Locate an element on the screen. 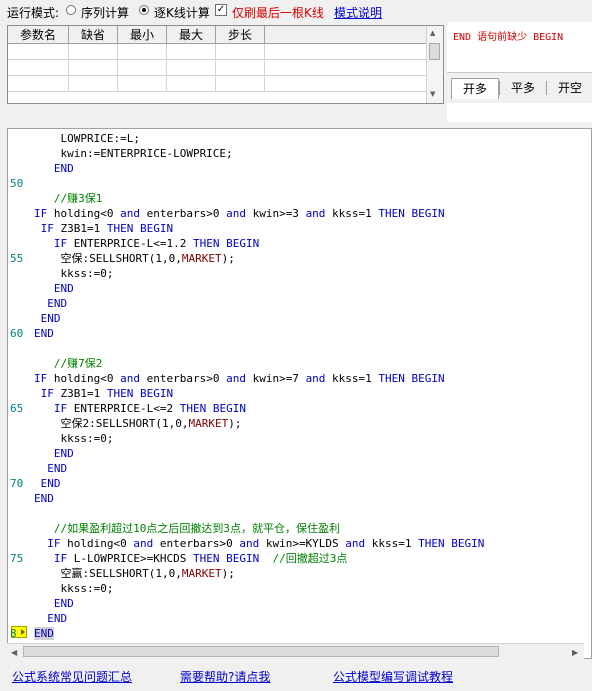  editor-horizontal-scrollbar: ◀ ▶ is located at coordinates (295, 651).